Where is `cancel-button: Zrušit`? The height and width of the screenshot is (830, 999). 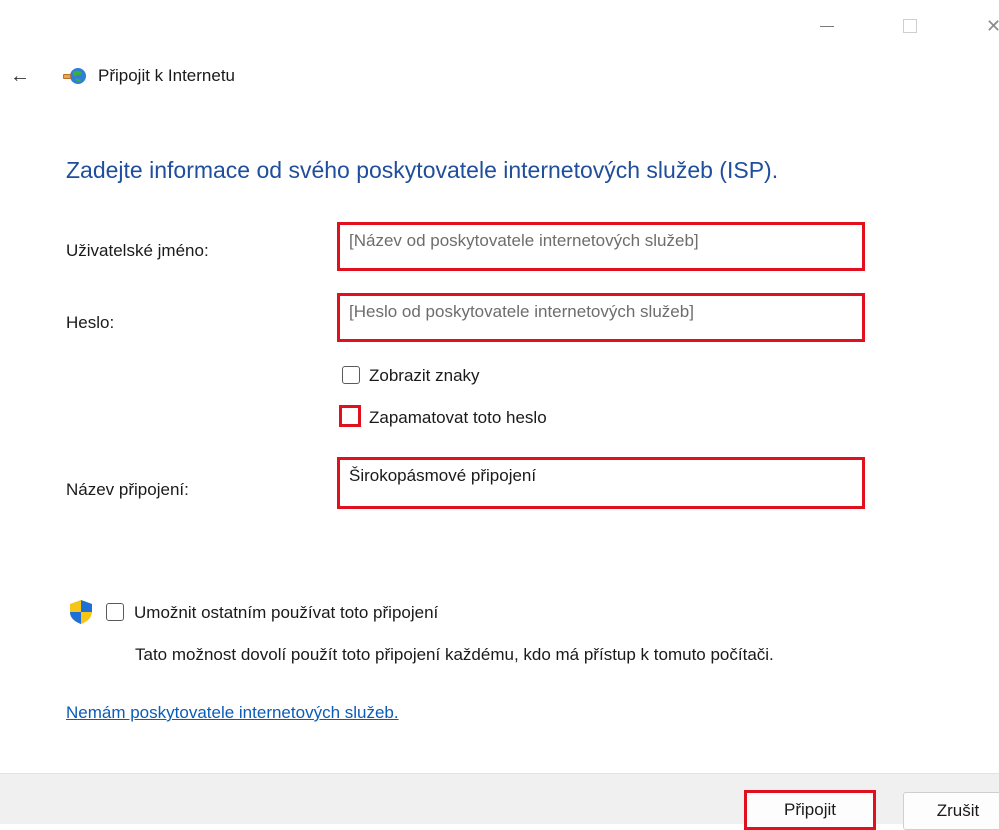
cancel-button: Zrušit is located at coordinates (951, 811).